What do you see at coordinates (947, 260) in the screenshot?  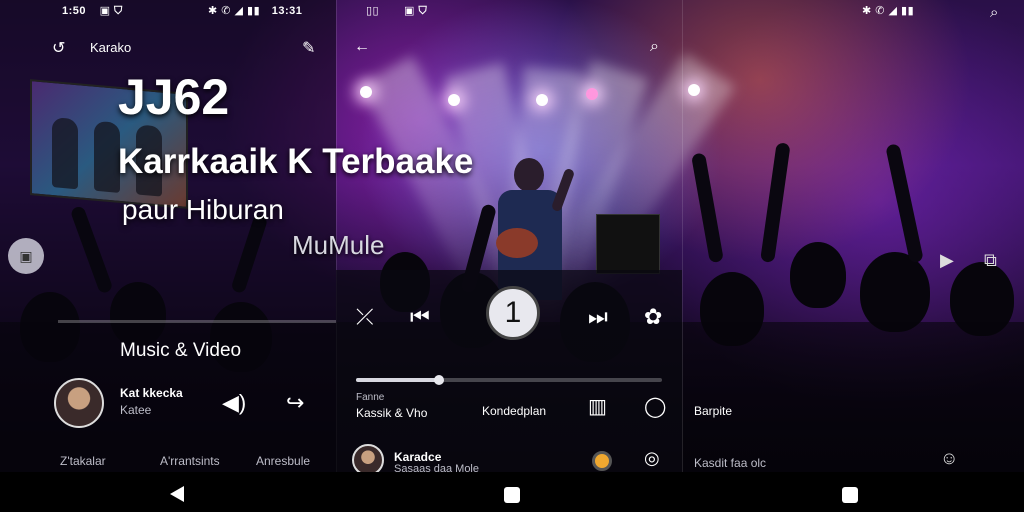 I see `play-icon: ▶` at bounding box center [947, 260].